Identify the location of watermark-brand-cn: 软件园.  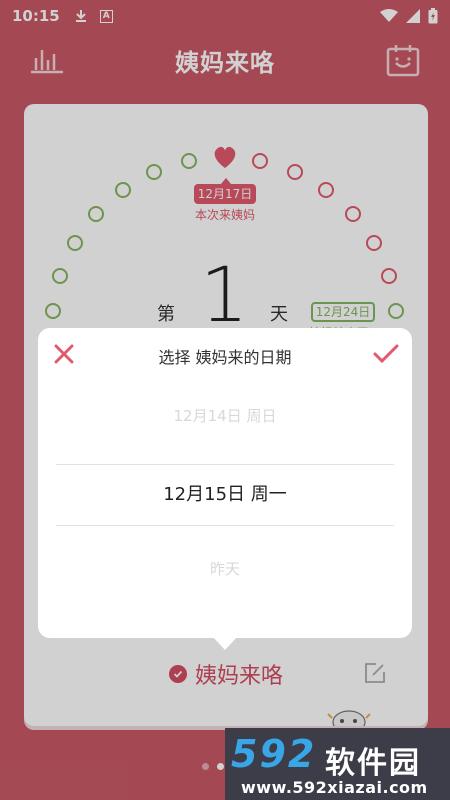
(373, 763).